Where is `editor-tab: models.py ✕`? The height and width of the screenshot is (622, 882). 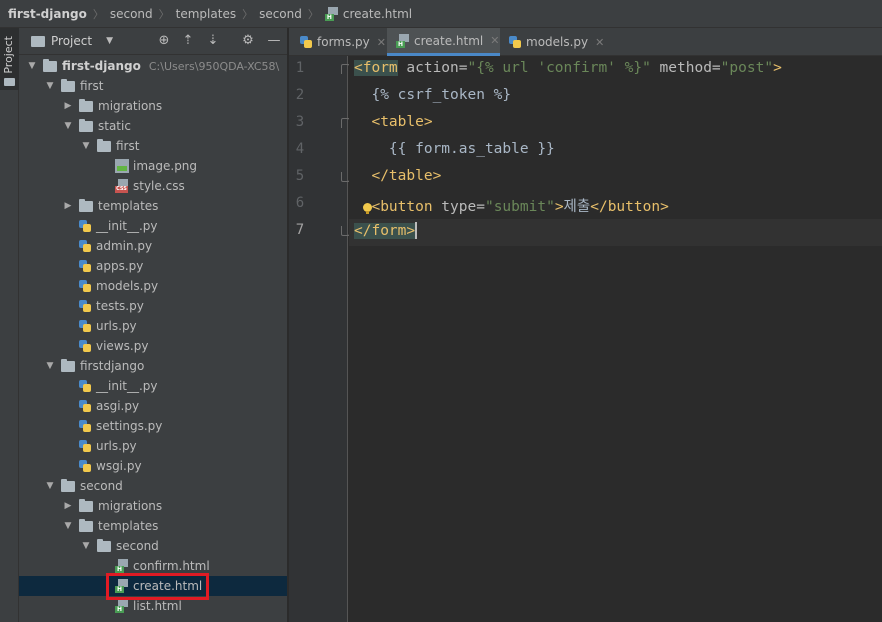 editor-tab: models.py ✕ is located at coordinates (552, 42).